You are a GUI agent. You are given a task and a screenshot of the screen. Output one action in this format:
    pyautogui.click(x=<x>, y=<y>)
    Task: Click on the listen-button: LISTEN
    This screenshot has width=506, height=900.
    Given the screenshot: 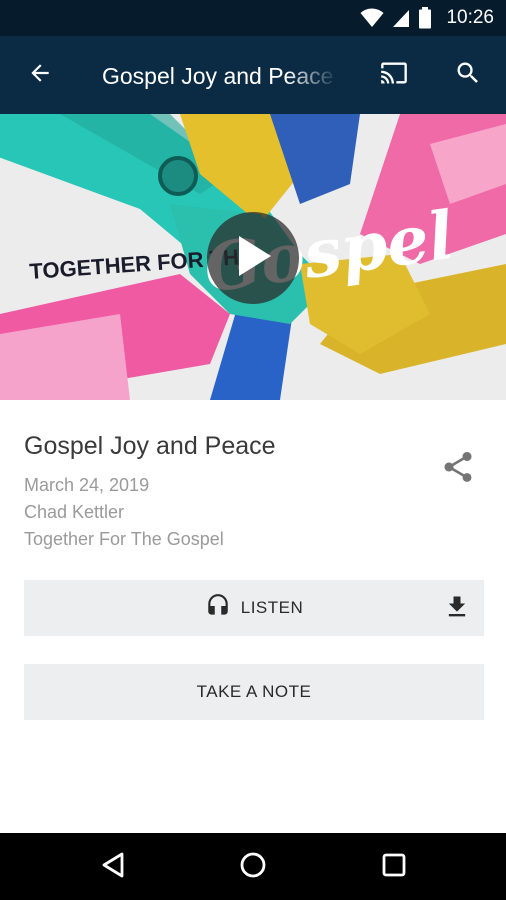 What is the action you would take?
    pyautogui.click(x=254, y=608)
    